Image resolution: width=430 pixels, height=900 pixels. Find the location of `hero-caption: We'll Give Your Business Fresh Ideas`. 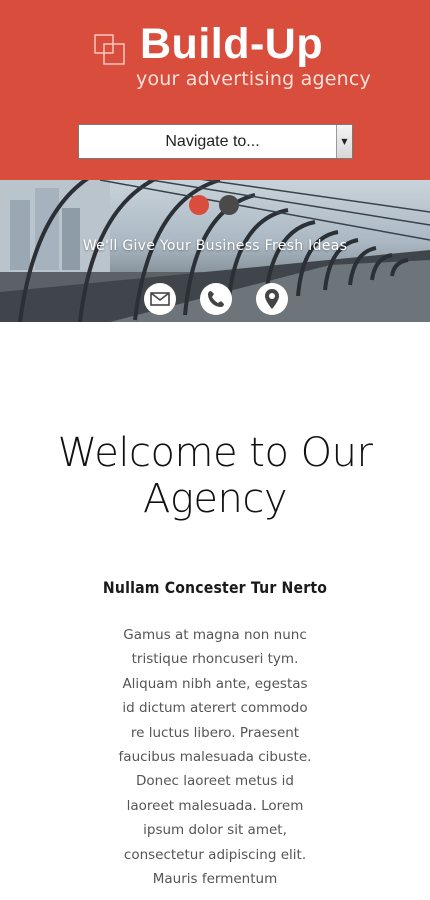

hero-caption: We'll Give Your Business Fresh Ideas is located at coordinates (215, 246).